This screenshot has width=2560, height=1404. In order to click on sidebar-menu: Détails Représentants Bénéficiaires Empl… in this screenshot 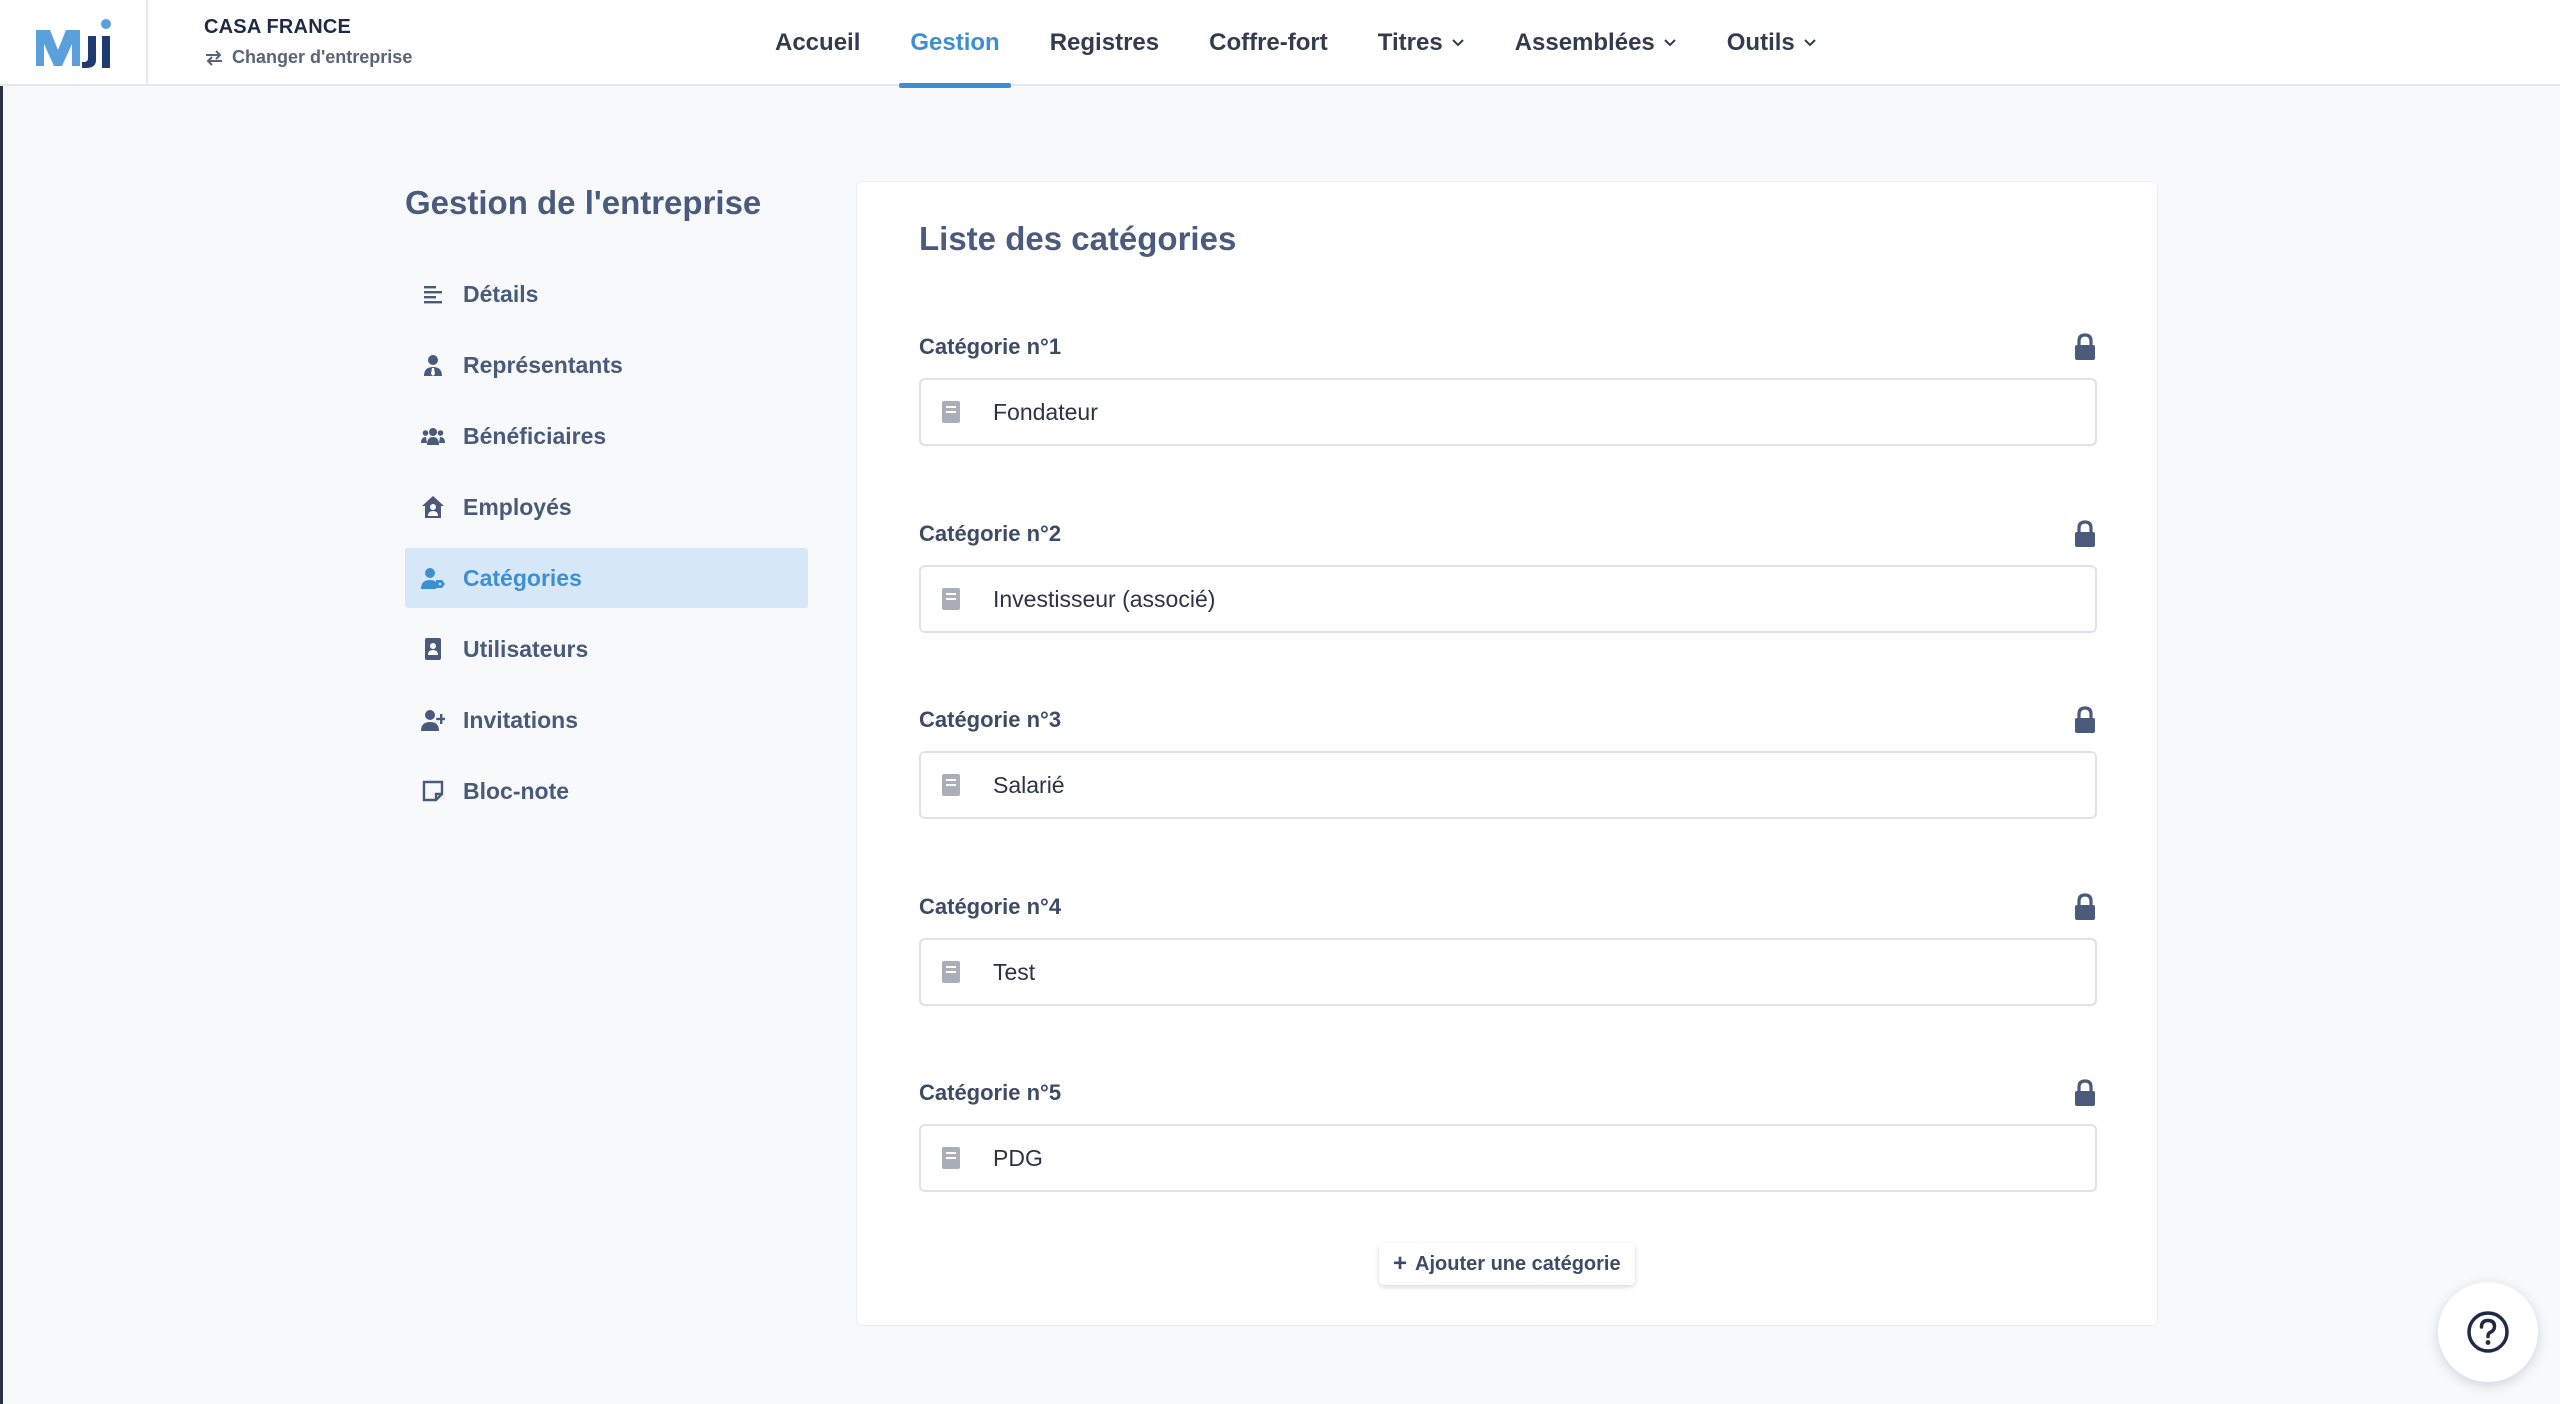, I will do `click(606, 548)`.